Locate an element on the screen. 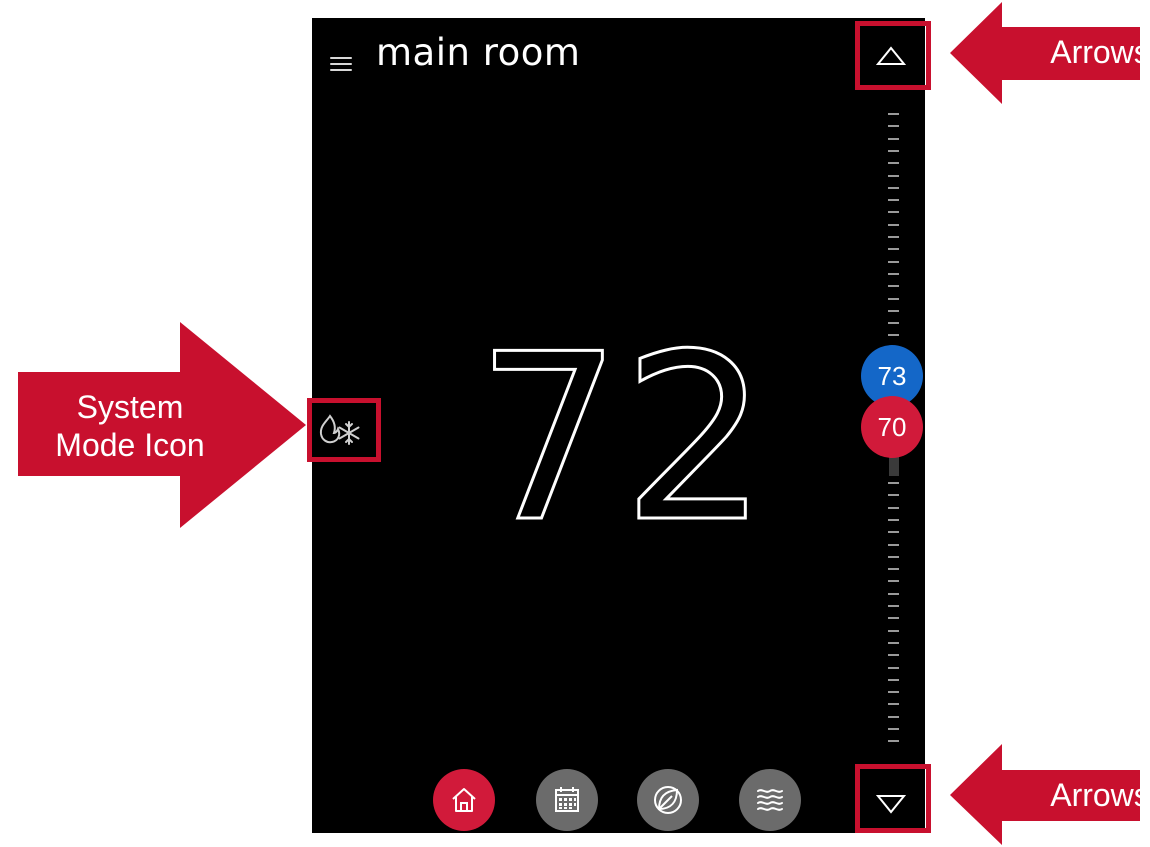 The width and height of the screenshot is (1150, 847). nav-home-button is located at coordinates (464, 800).